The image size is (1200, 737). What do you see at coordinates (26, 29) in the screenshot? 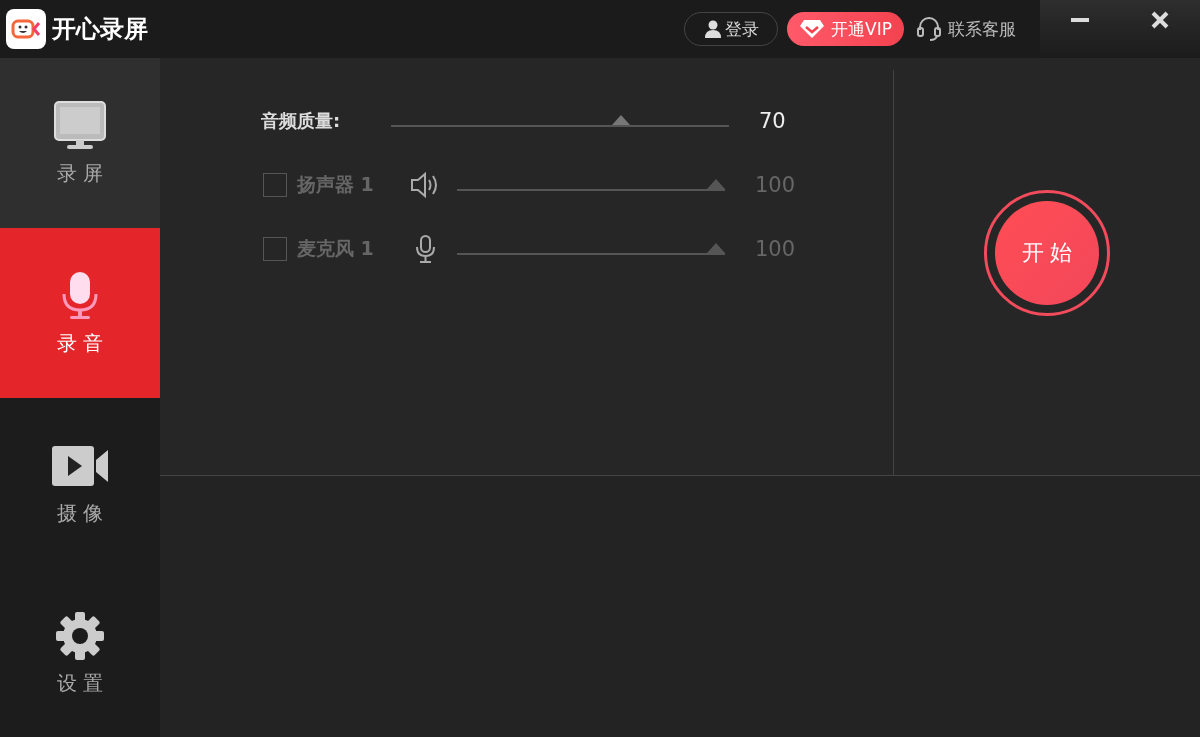
I see `app-logo-icon` at bounding box center [26, 29].